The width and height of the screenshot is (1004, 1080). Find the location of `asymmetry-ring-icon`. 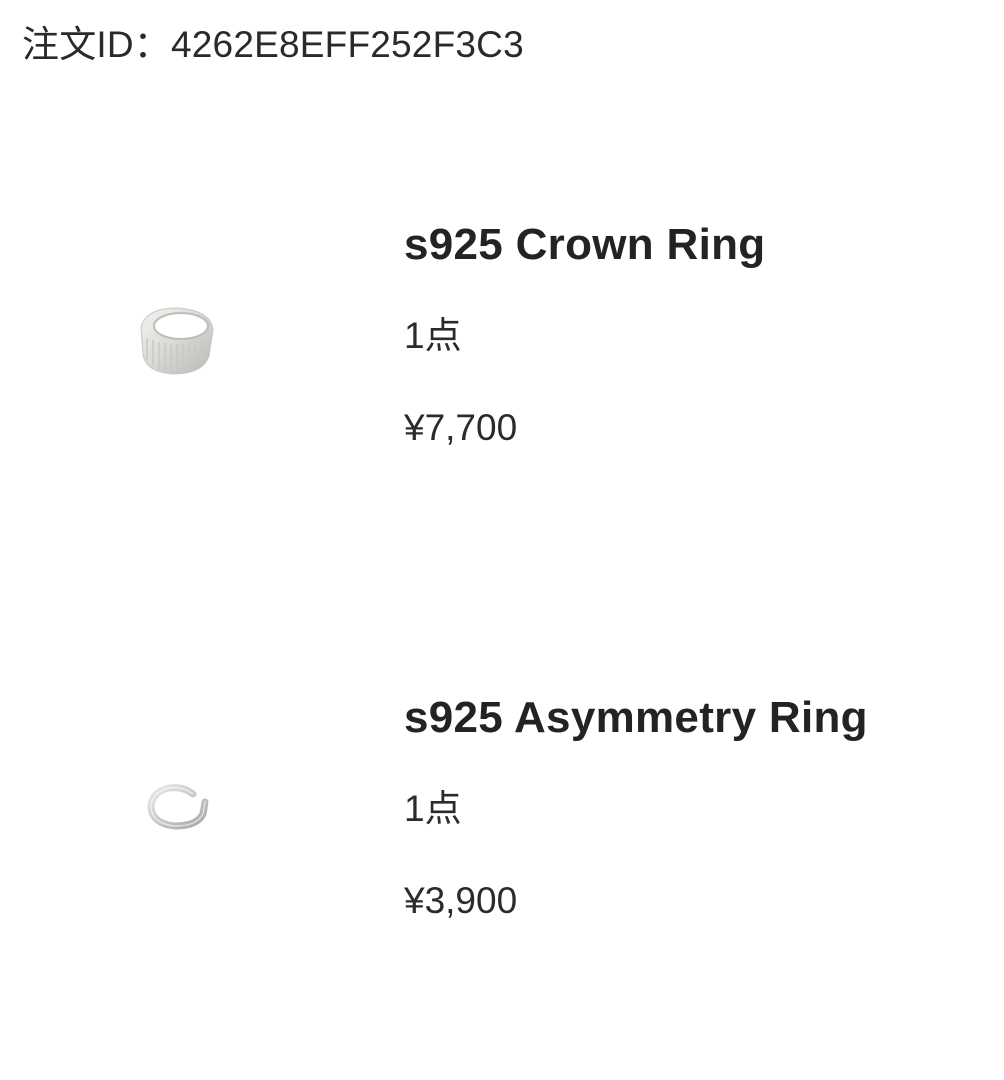

asymmetry-ring-icon is located at coordinates (178, 807).